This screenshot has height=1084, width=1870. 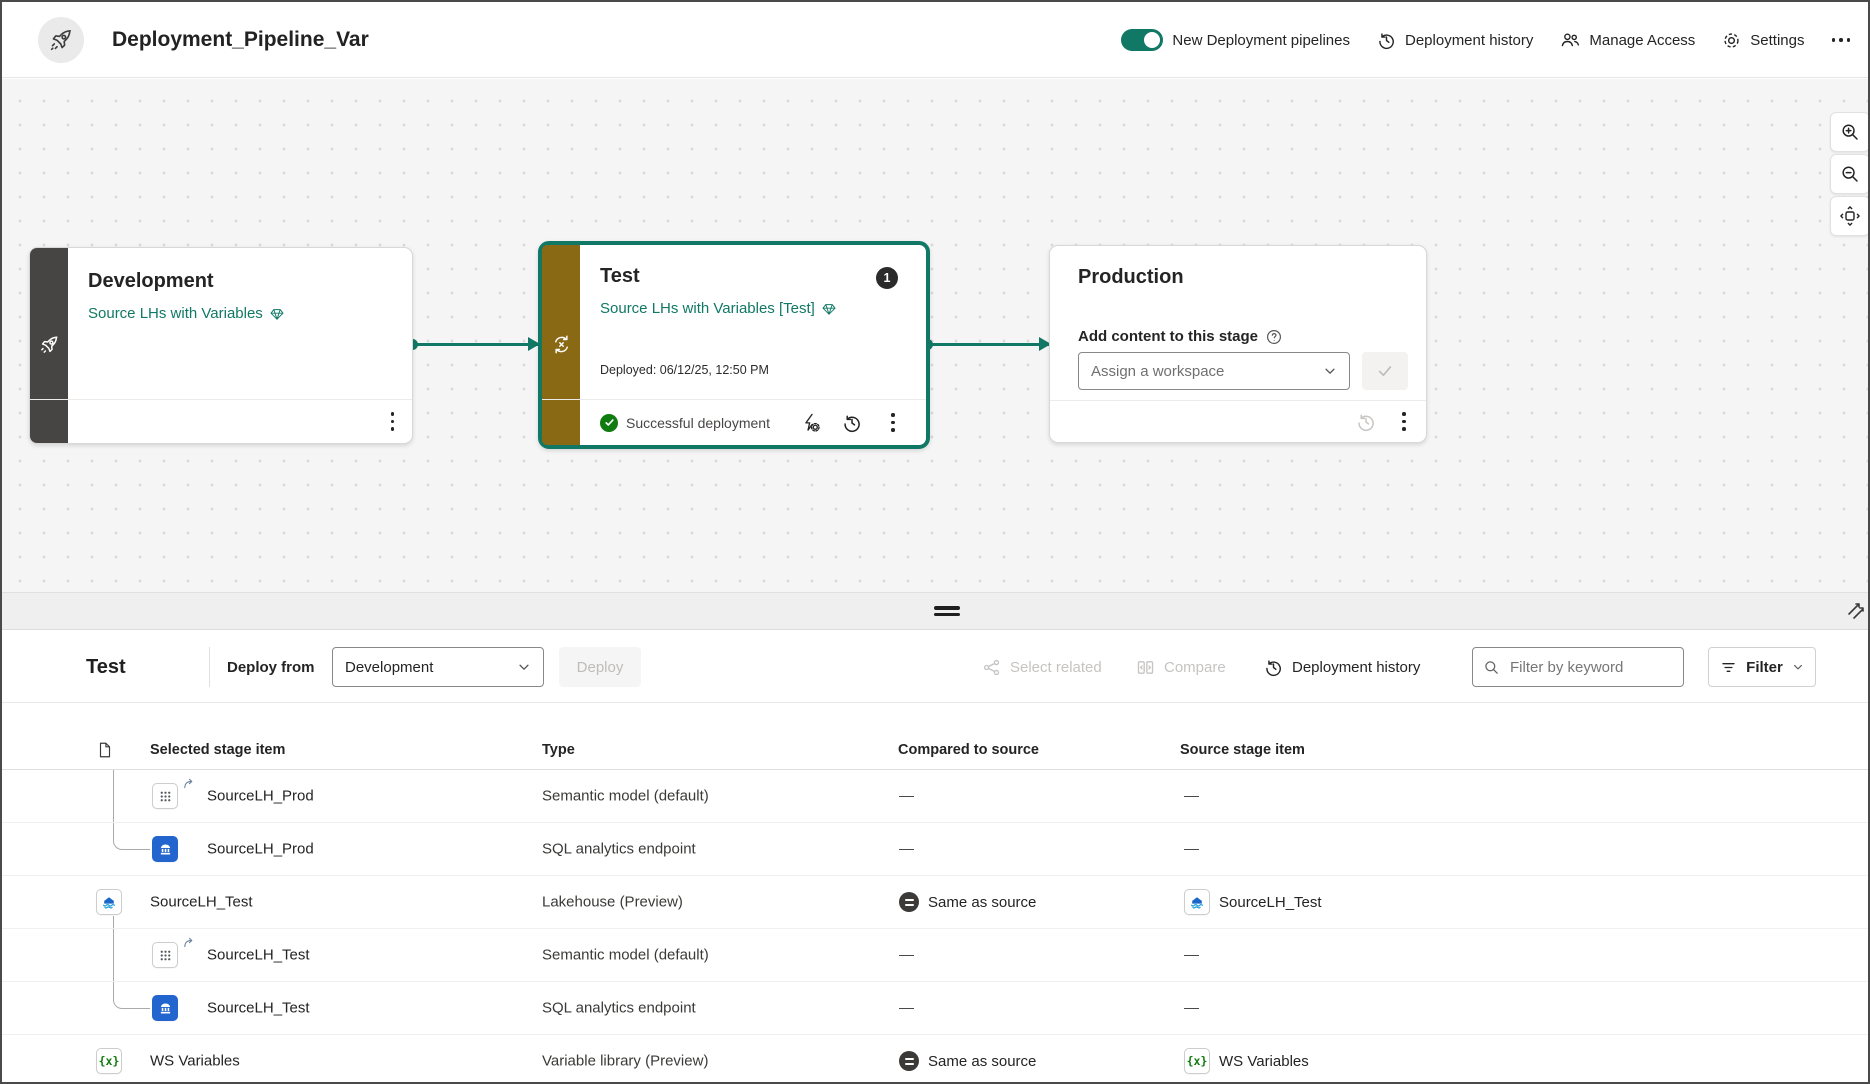 What do you see at coordinates (1142, 40) in the screenshot?
I see `new-deployment-pipelines-toggle` at bounding box center [1142, 40].